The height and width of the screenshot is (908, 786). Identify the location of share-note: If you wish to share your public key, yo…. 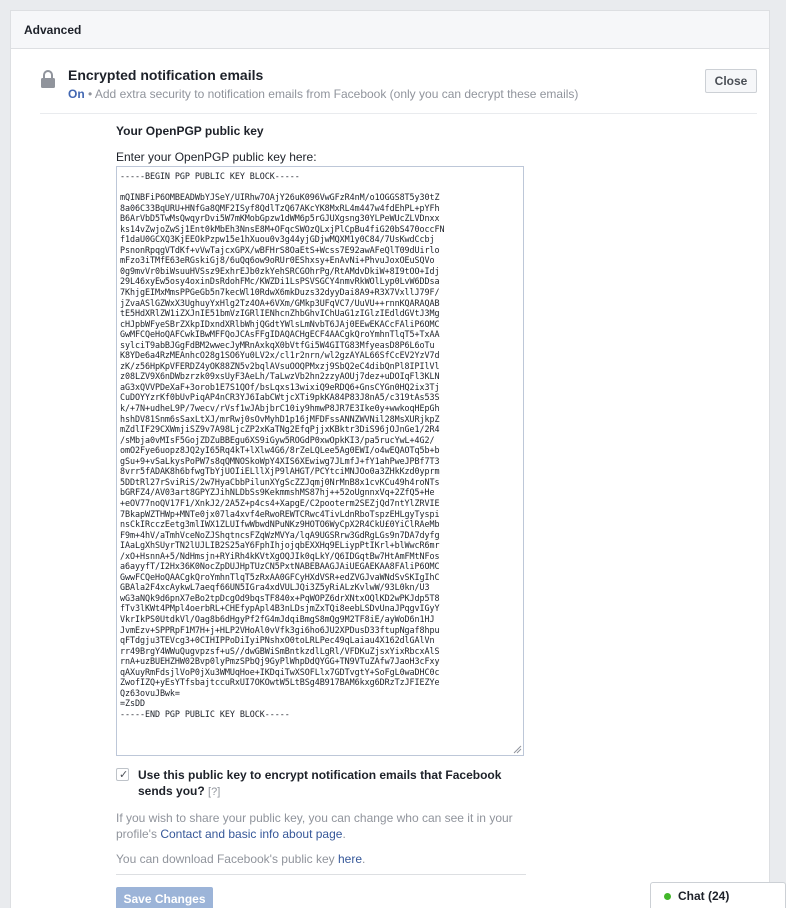
(314, 826).